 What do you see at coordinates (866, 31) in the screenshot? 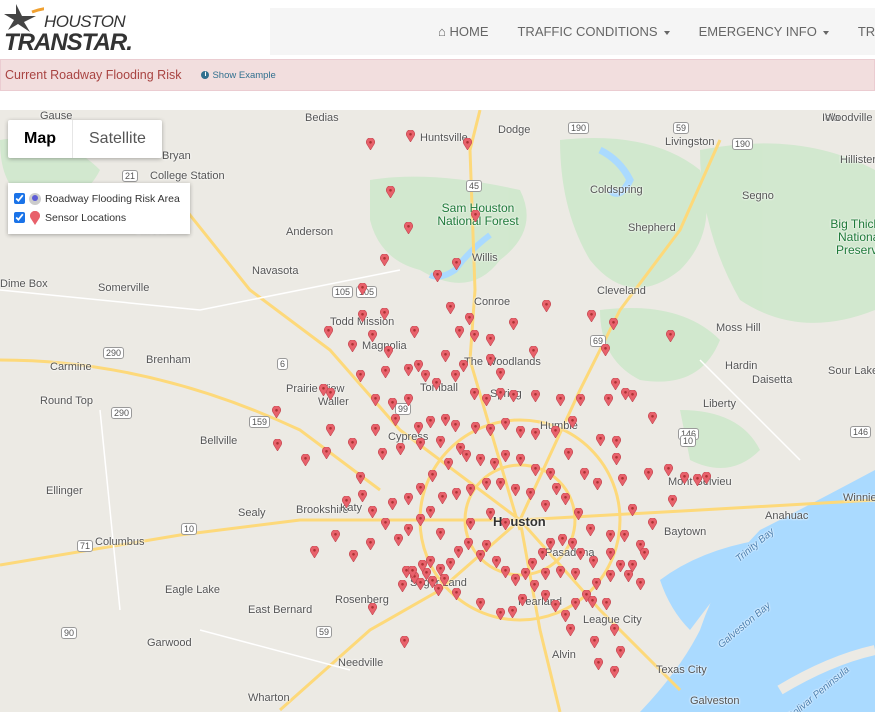
I see `nav-travel: TRA` at bounding box center [866, 31].